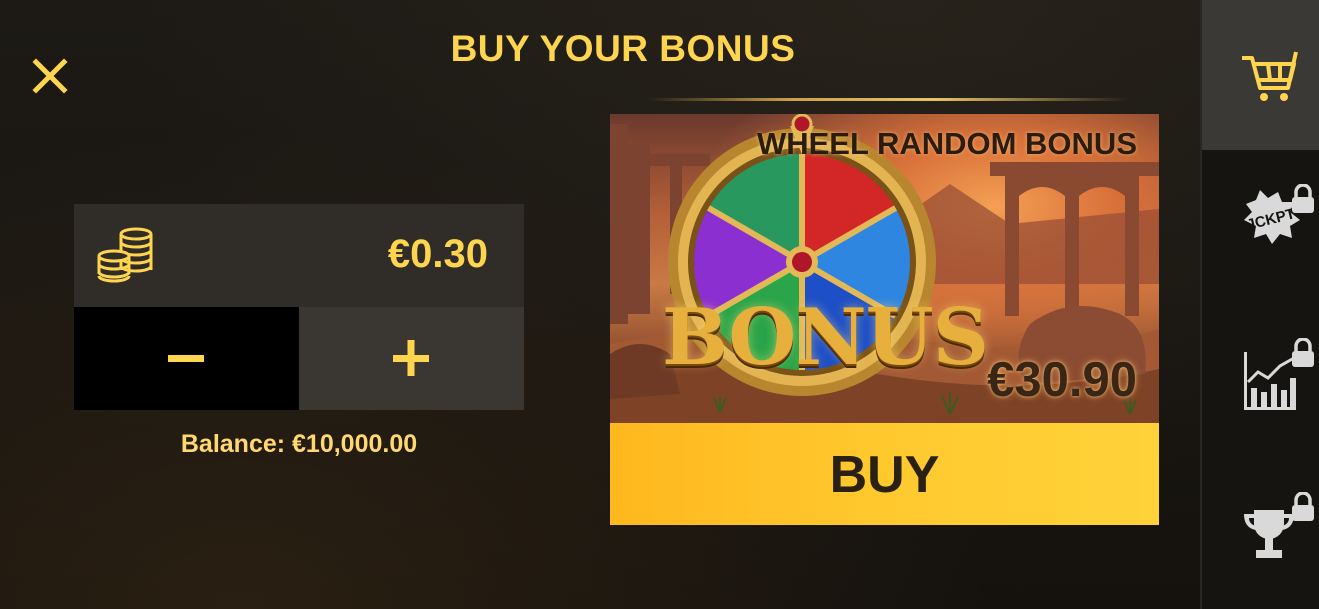 This screenshot has width=1319, height=609. Describe the element at coordinates (623, 48) in the screenshot. I see `page-title: BUY YOUR BONUS` at that location.